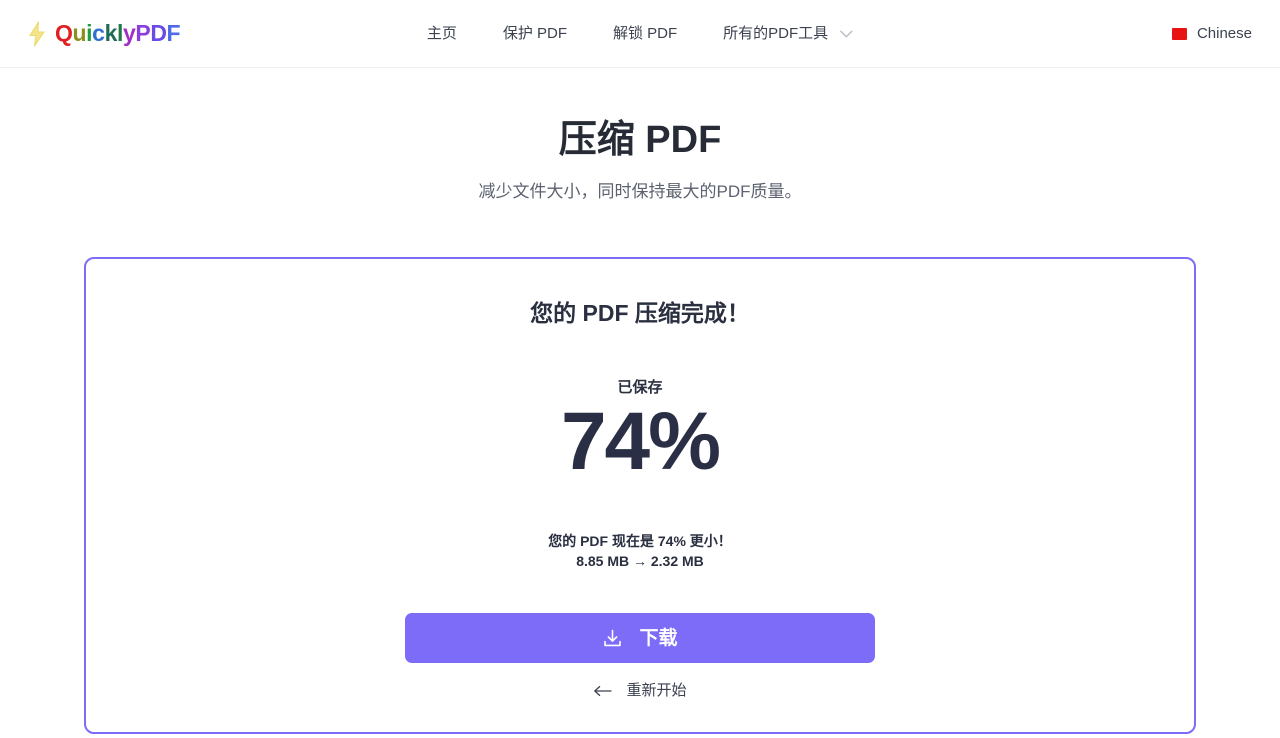 This screenshot has width=1280, height=738. Describe the element at coordinates (658, 638) in the screenshot. I see `download-button-label: 下载` at that location.